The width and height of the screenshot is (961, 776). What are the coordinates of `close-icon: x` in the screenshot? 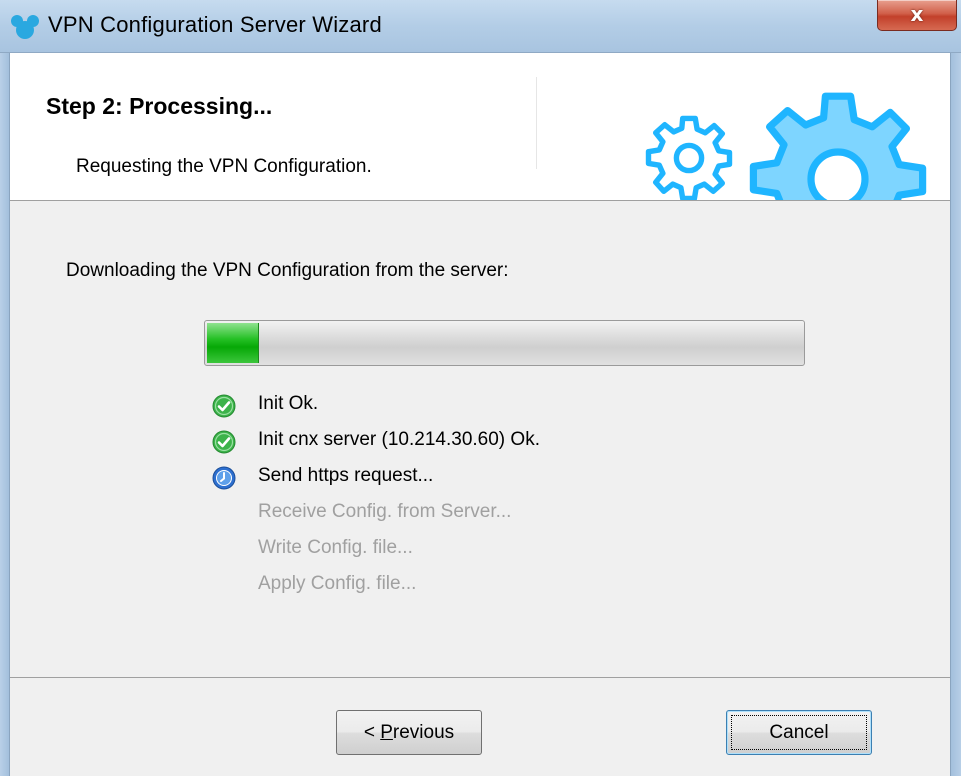 It's located at (917, 14).